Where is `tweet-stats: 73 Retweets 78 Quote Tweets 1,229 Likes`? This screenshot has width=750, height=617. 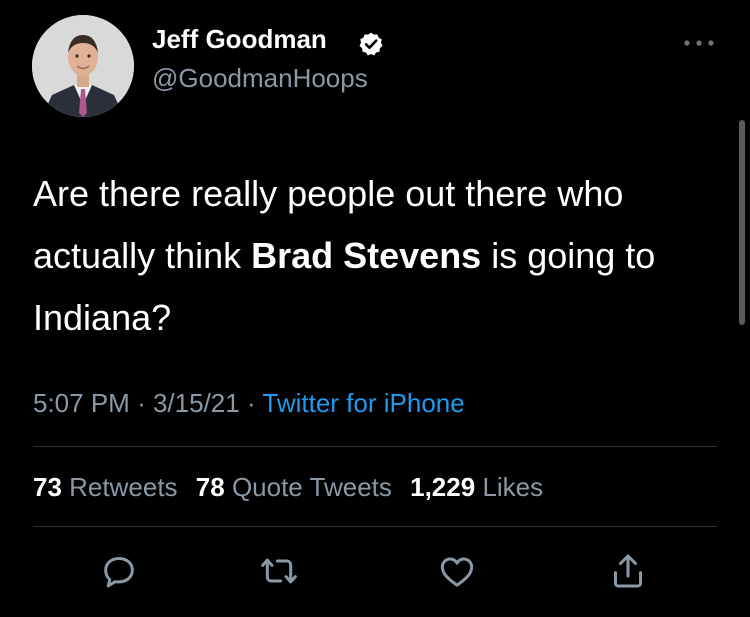
tweet-stats: 73 Retweets 78 Quote Tweets 1,229 Likes is located at coordinates (293, 487).